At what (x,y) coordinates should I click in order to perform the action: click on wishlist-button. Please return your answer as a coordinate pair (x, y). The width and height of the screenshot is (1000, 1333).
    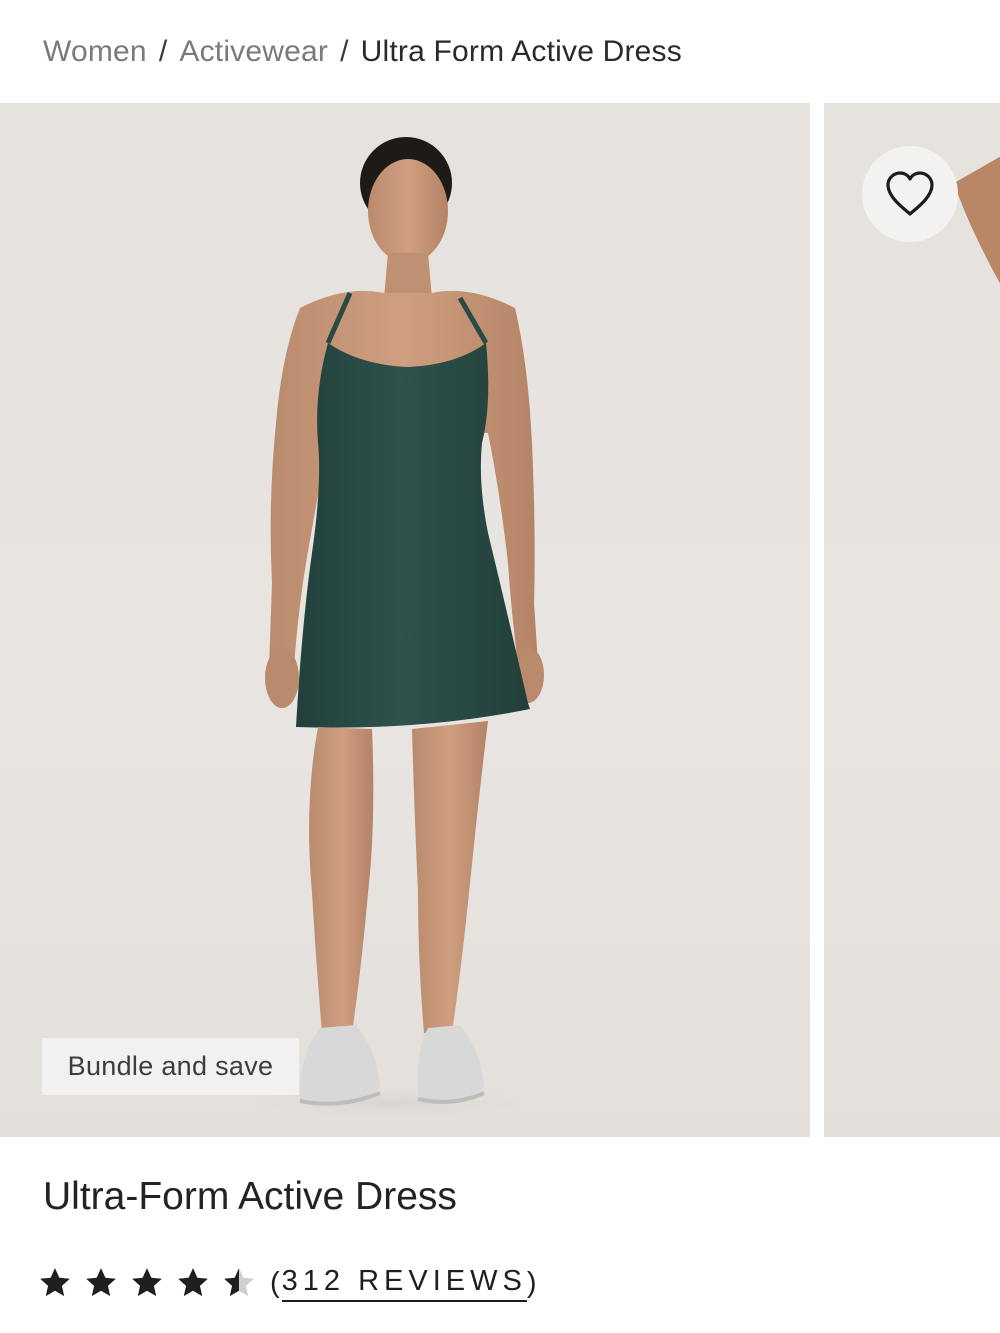
    Looking at the image, I should click on (910, 194).